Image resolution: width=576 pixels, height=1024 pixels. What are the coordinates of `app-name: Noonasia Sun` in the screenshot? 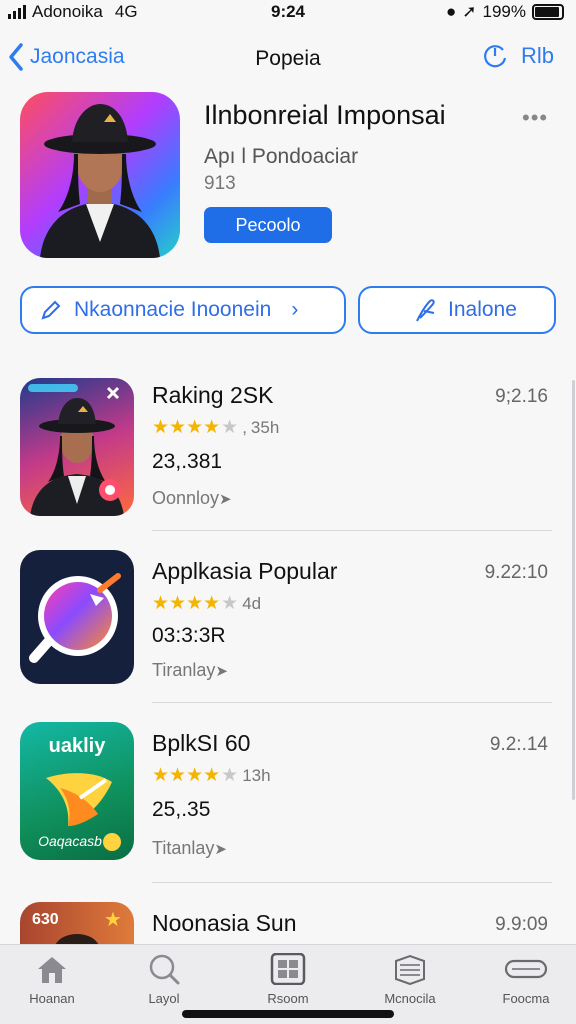 It's located at (224, 923).